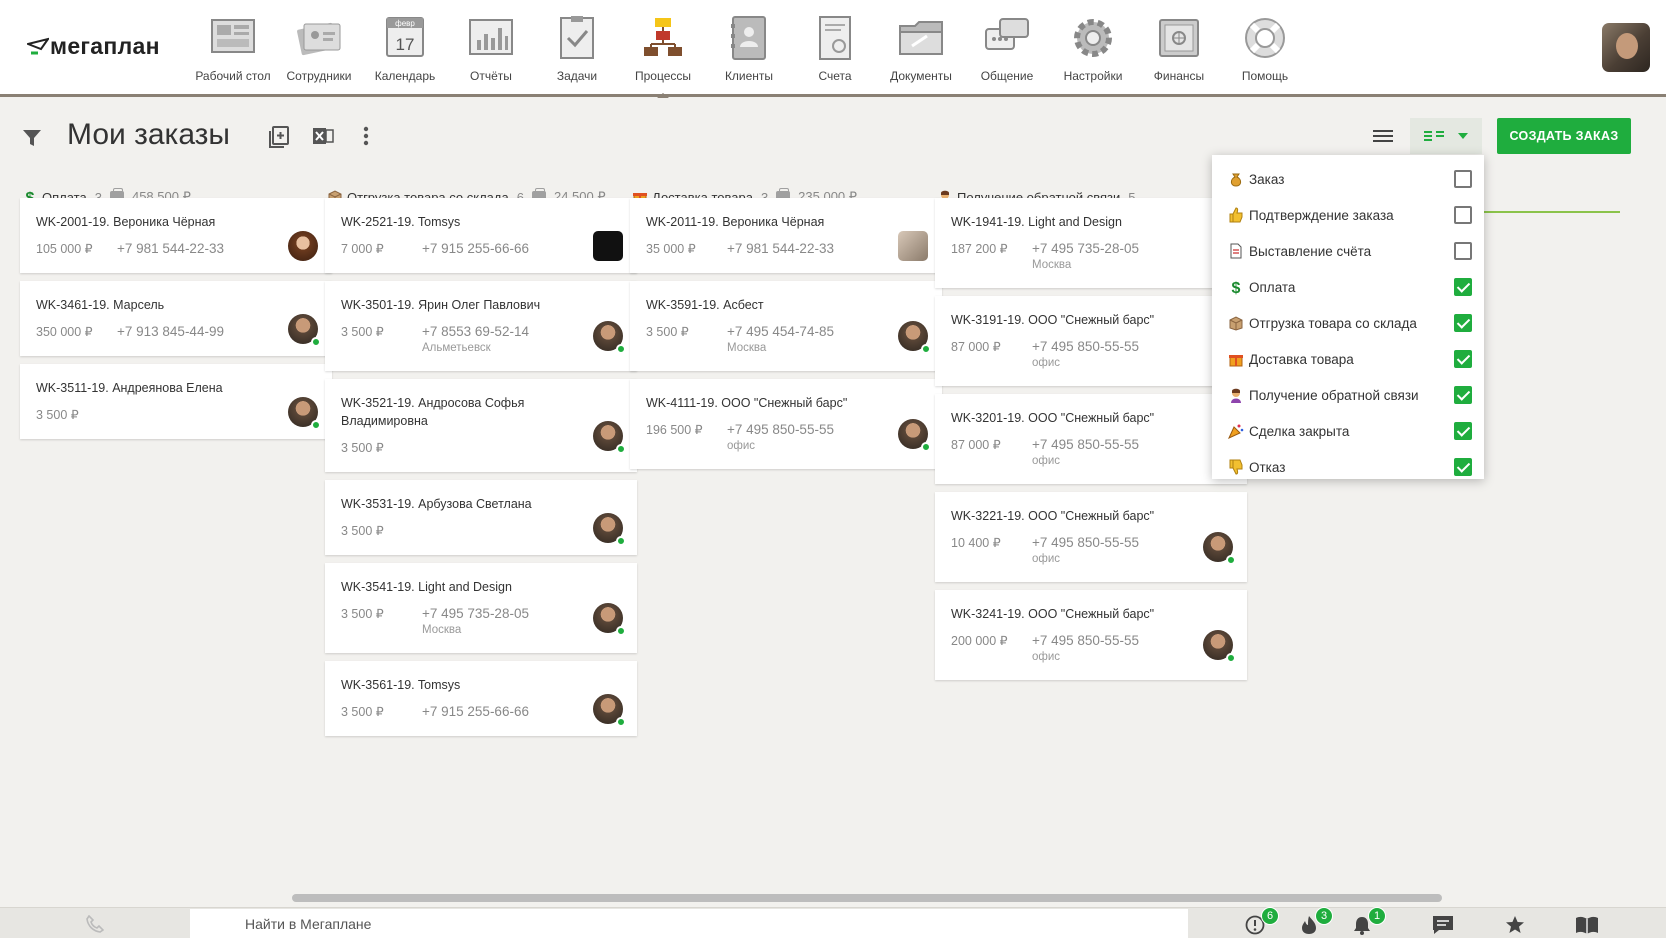  What do you see at coordinates (95, 924) in the screenshot?
I see `phone-icon` at bounding box center [95, 924].